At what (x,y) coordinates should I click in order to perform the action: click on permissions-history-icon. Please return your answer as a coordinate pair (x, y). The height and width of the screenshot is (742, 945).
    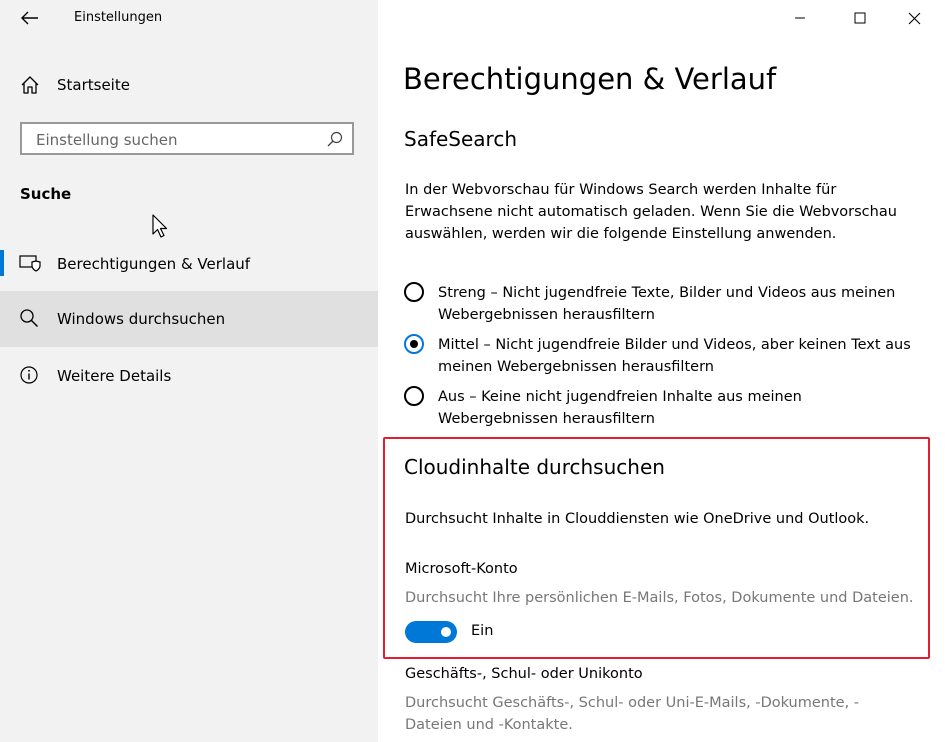
    Looking at the image, I should click on (30, 265).